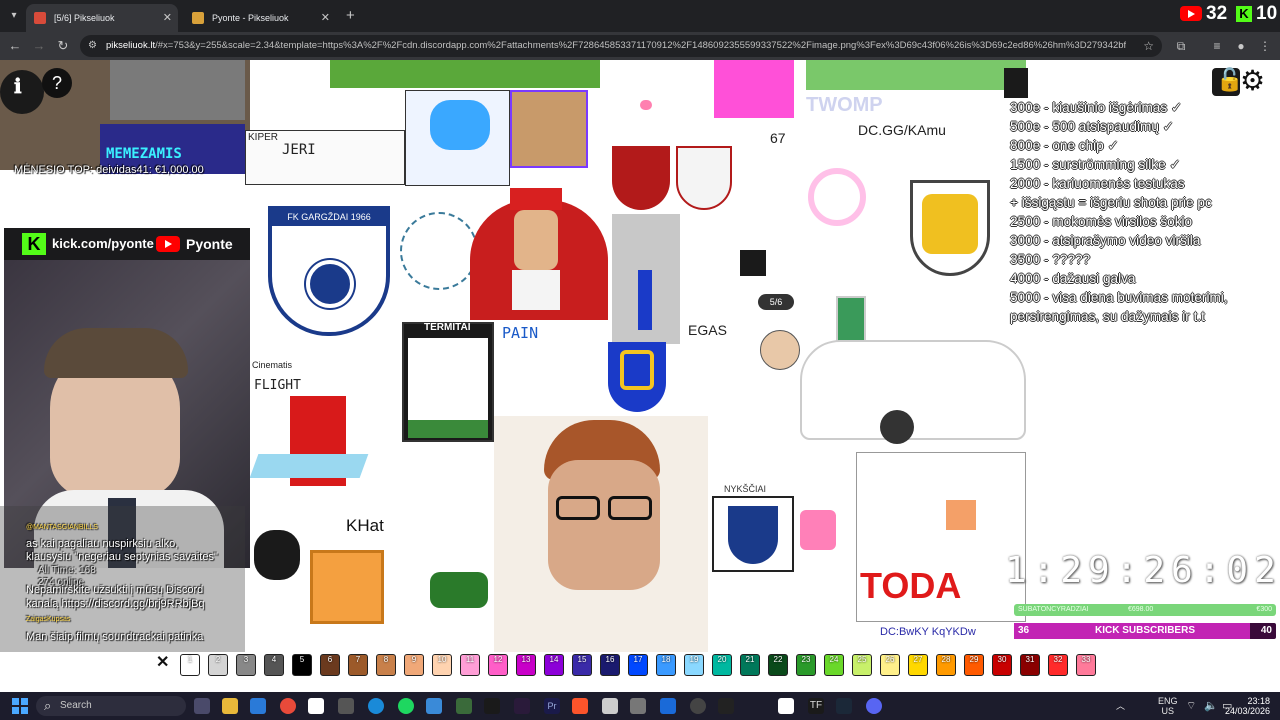 The image size is (1280, 720). I want to click on language-indicator: ENG US, so click(1168, 706).